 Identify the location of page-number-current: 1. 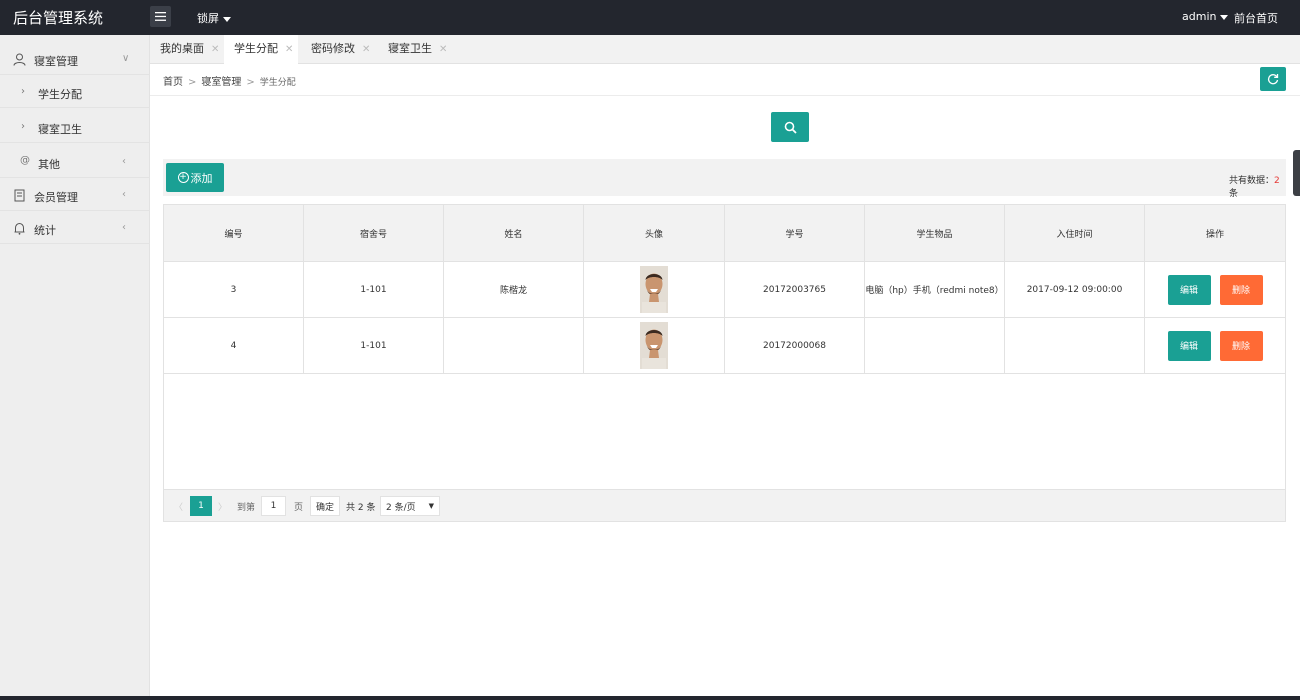
(201, 506).